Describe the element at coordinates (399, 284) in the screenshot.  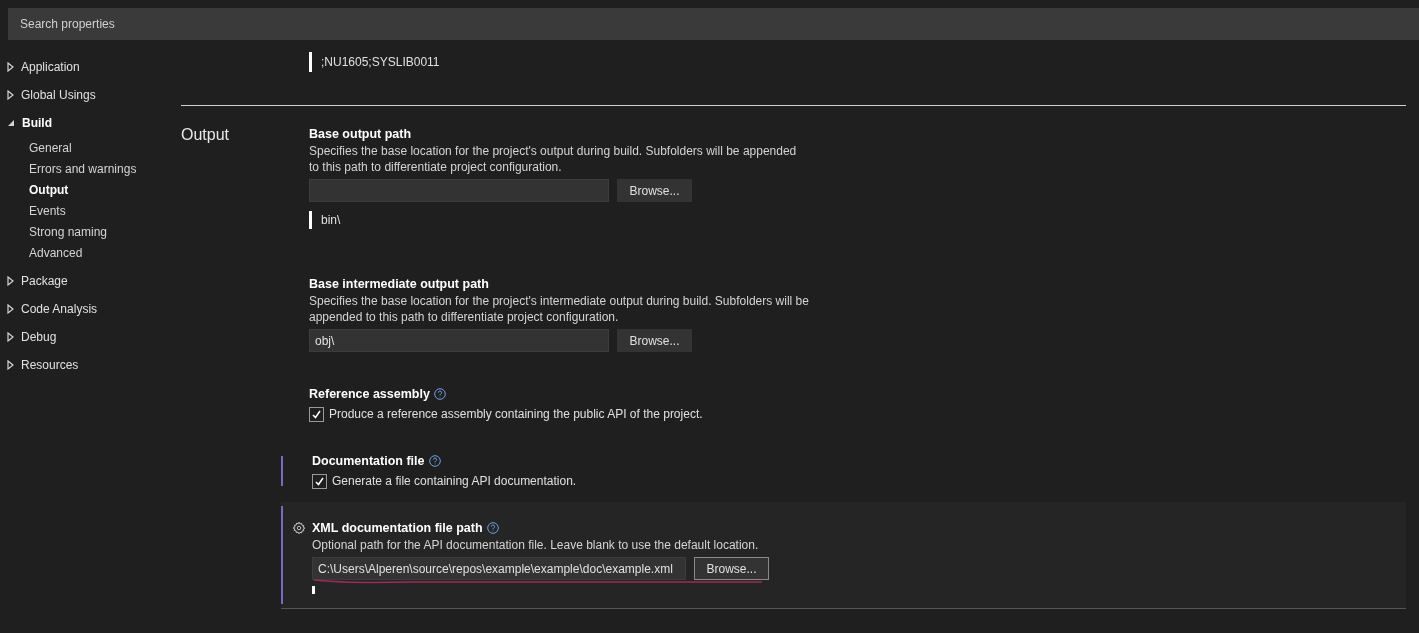
I see `property-title: Base intermediate output path` at that location.